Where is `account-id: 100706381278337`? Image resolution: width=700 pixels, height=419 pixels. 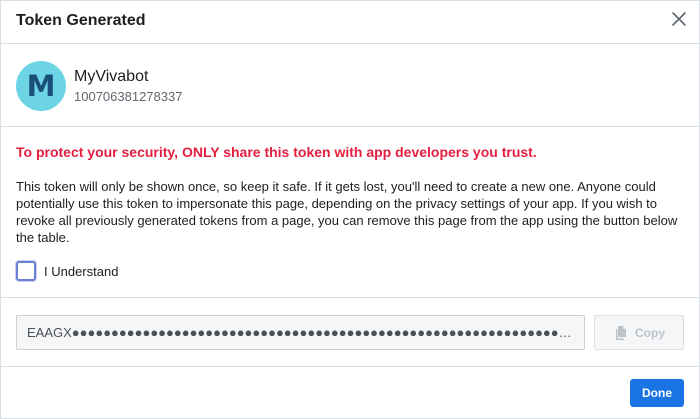
account-id: 100706381278337 is located at coordinates (128, 96).